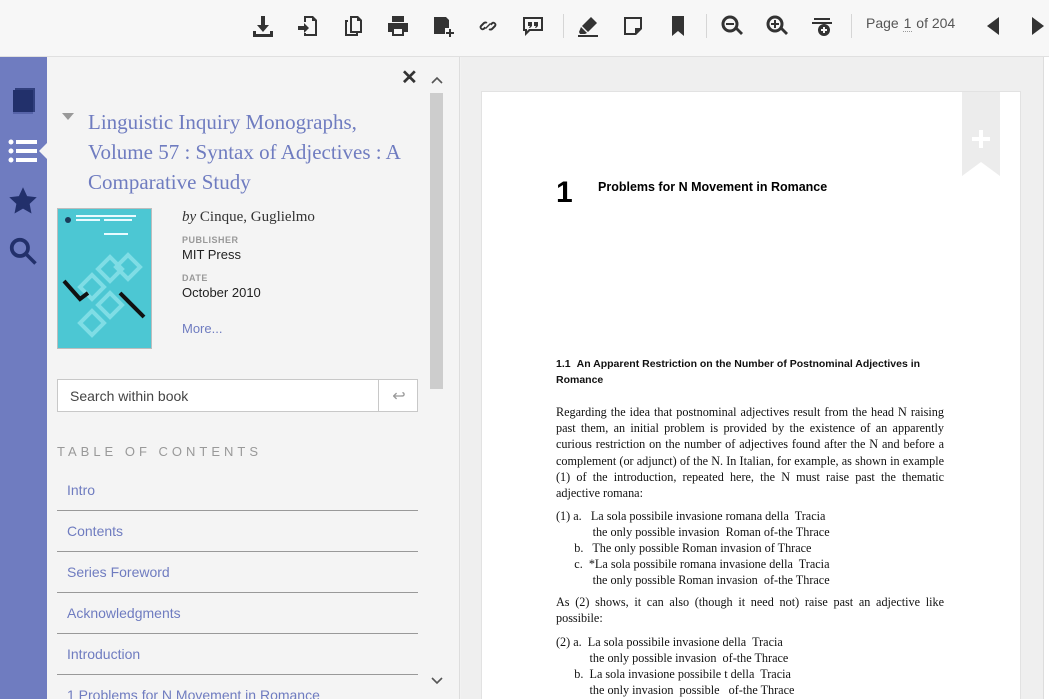 The height and width of the screenshot is (699, 1049). Describe the element at coordinates (533, 26) in the screenshot. I see `cite-icon` at that location.